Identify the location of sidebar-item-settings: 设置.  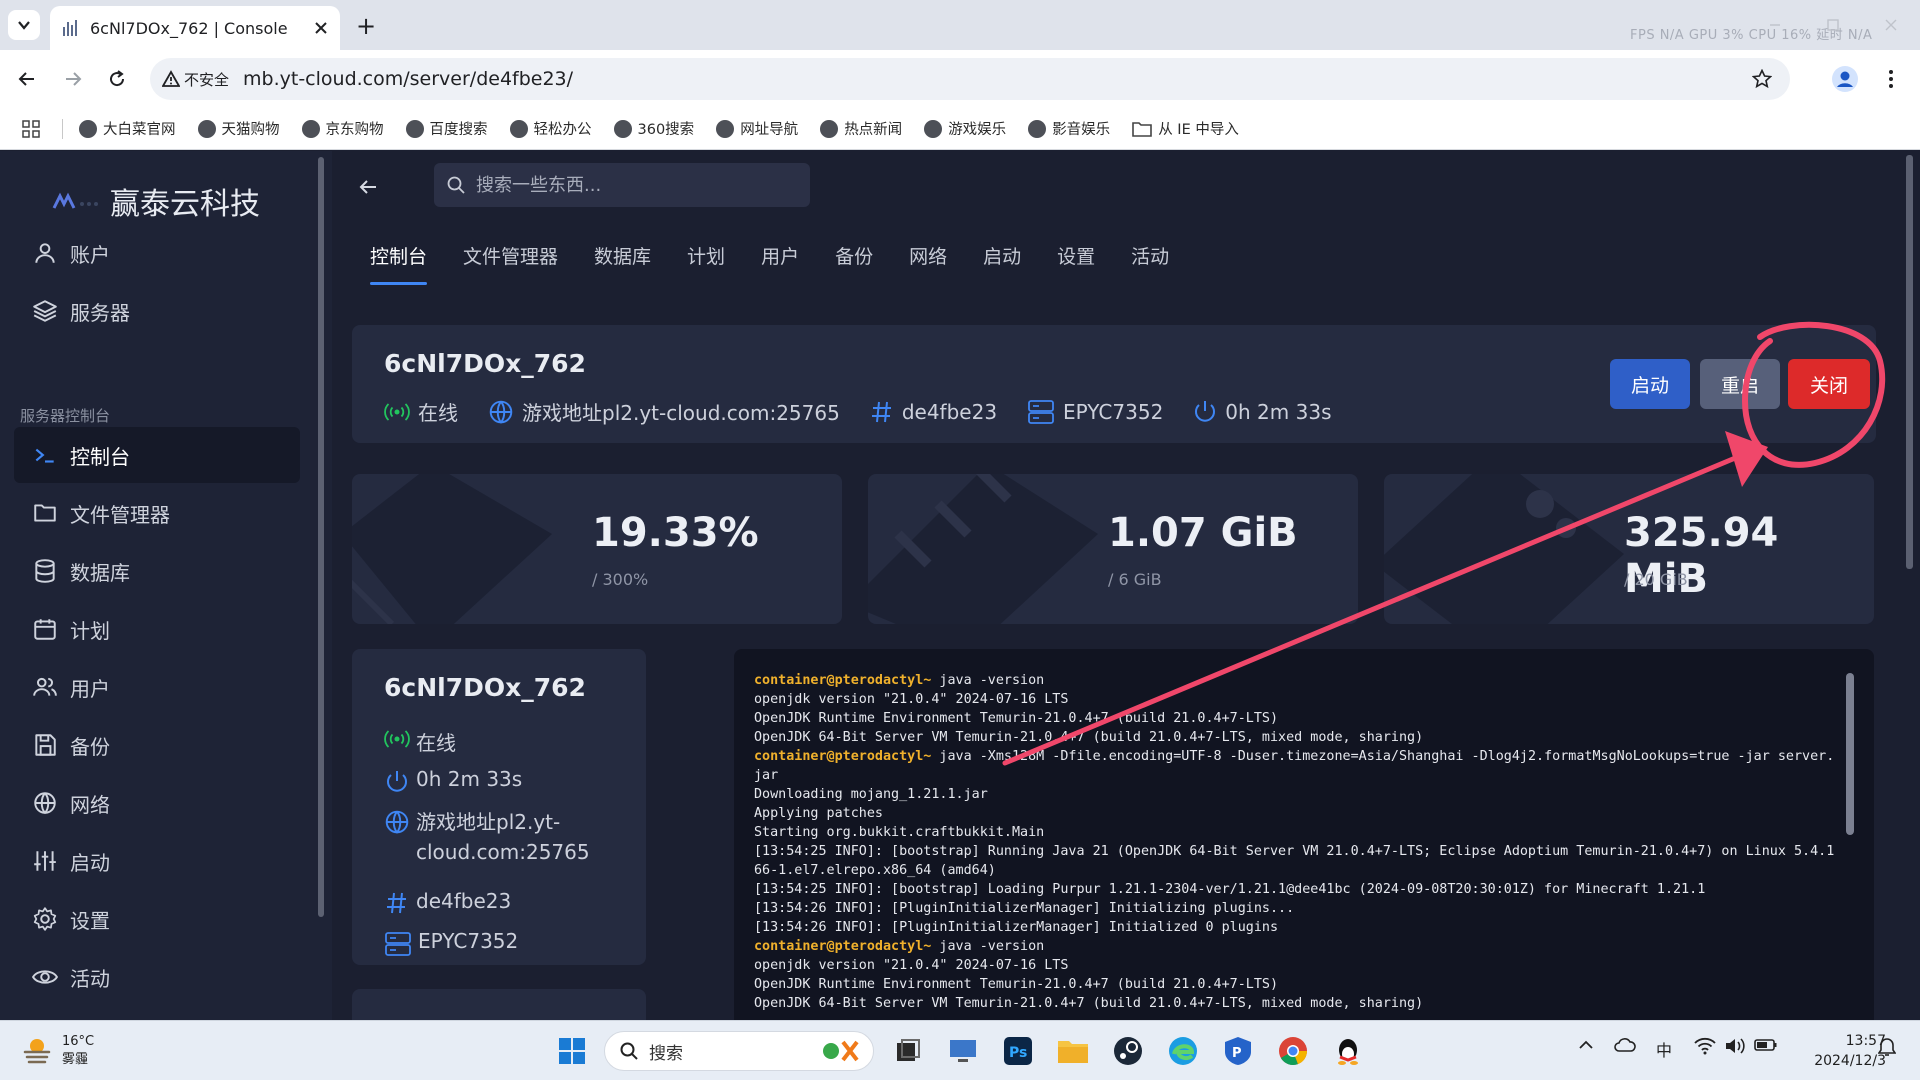
(157, 919).